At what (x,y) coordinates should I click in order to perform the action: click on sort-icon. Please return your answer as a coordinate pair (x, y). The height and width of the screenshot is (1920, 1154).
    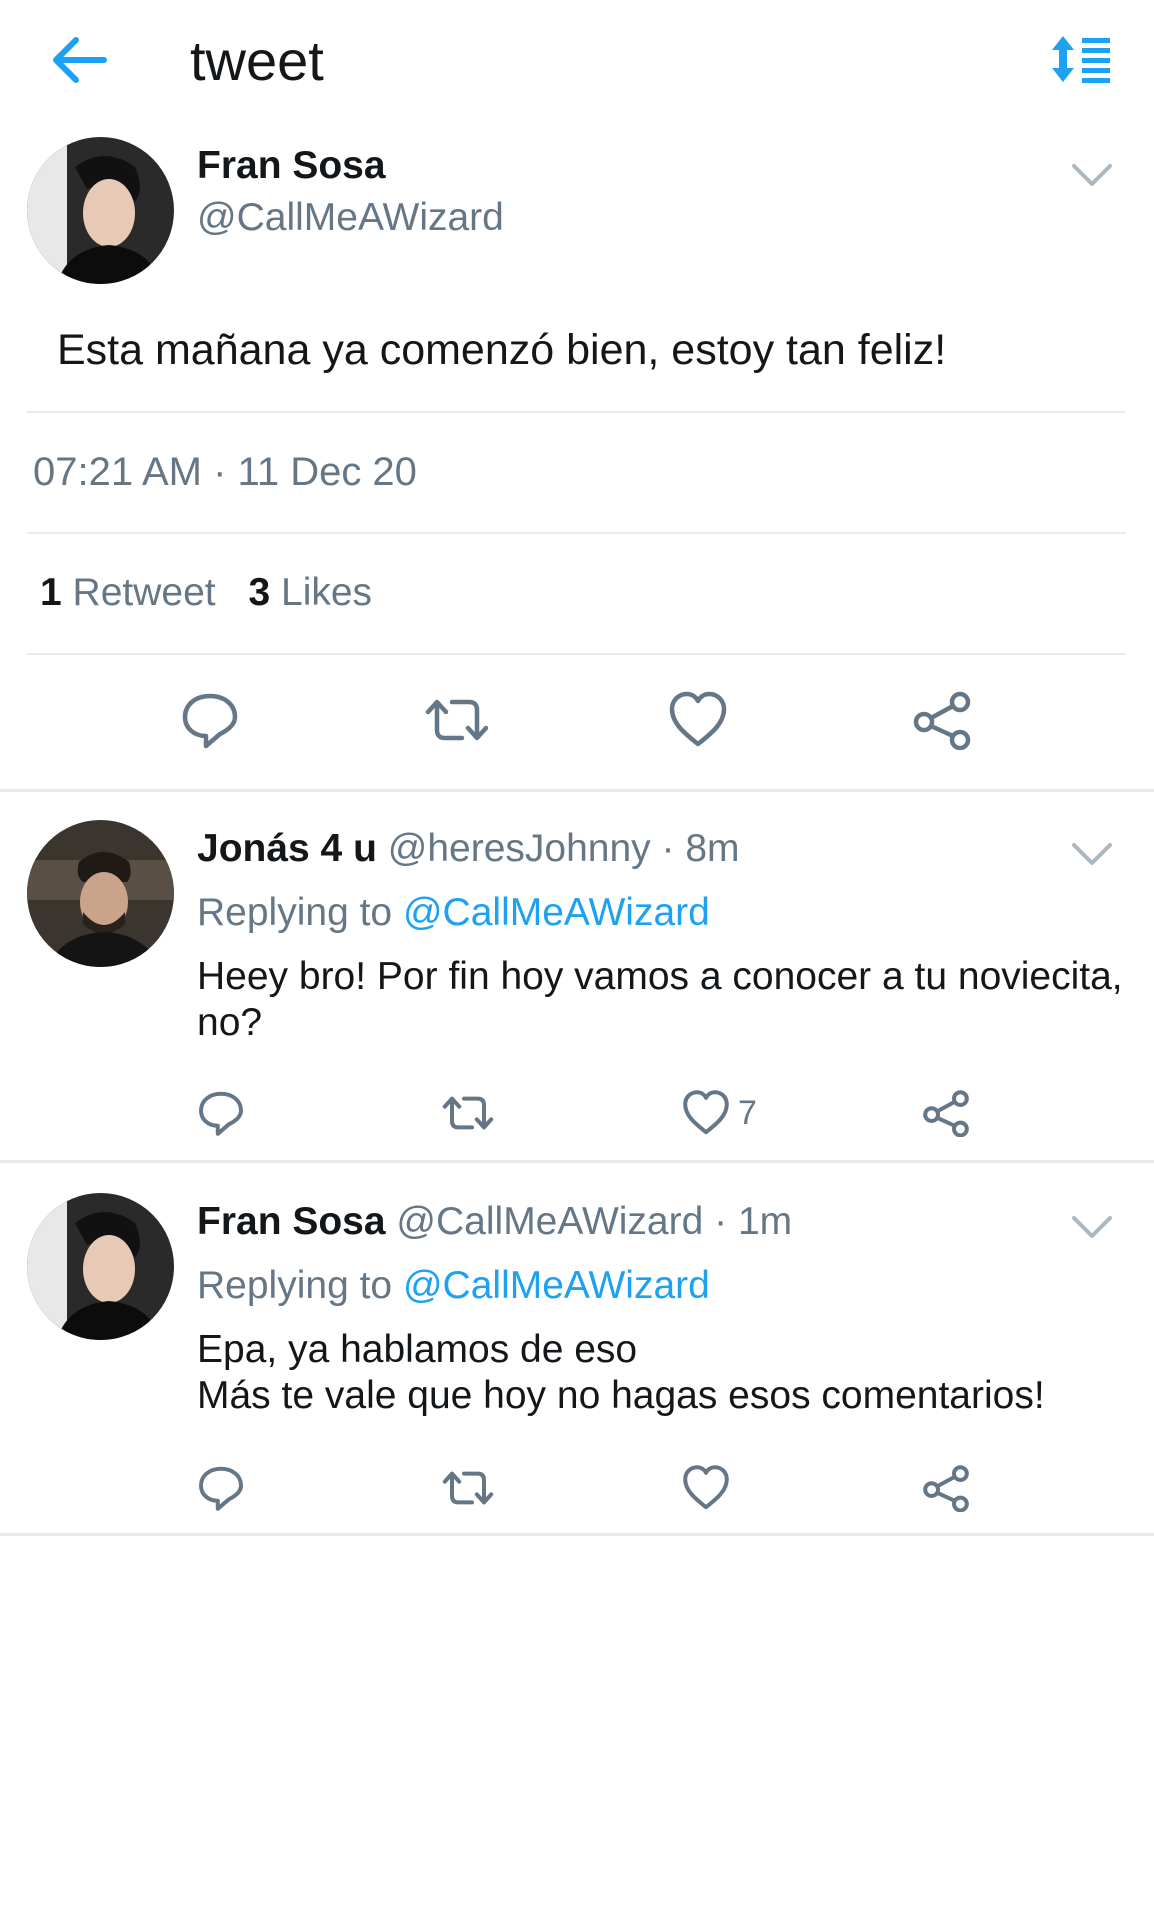
    Looking at the image, I should click on (1081, 59).